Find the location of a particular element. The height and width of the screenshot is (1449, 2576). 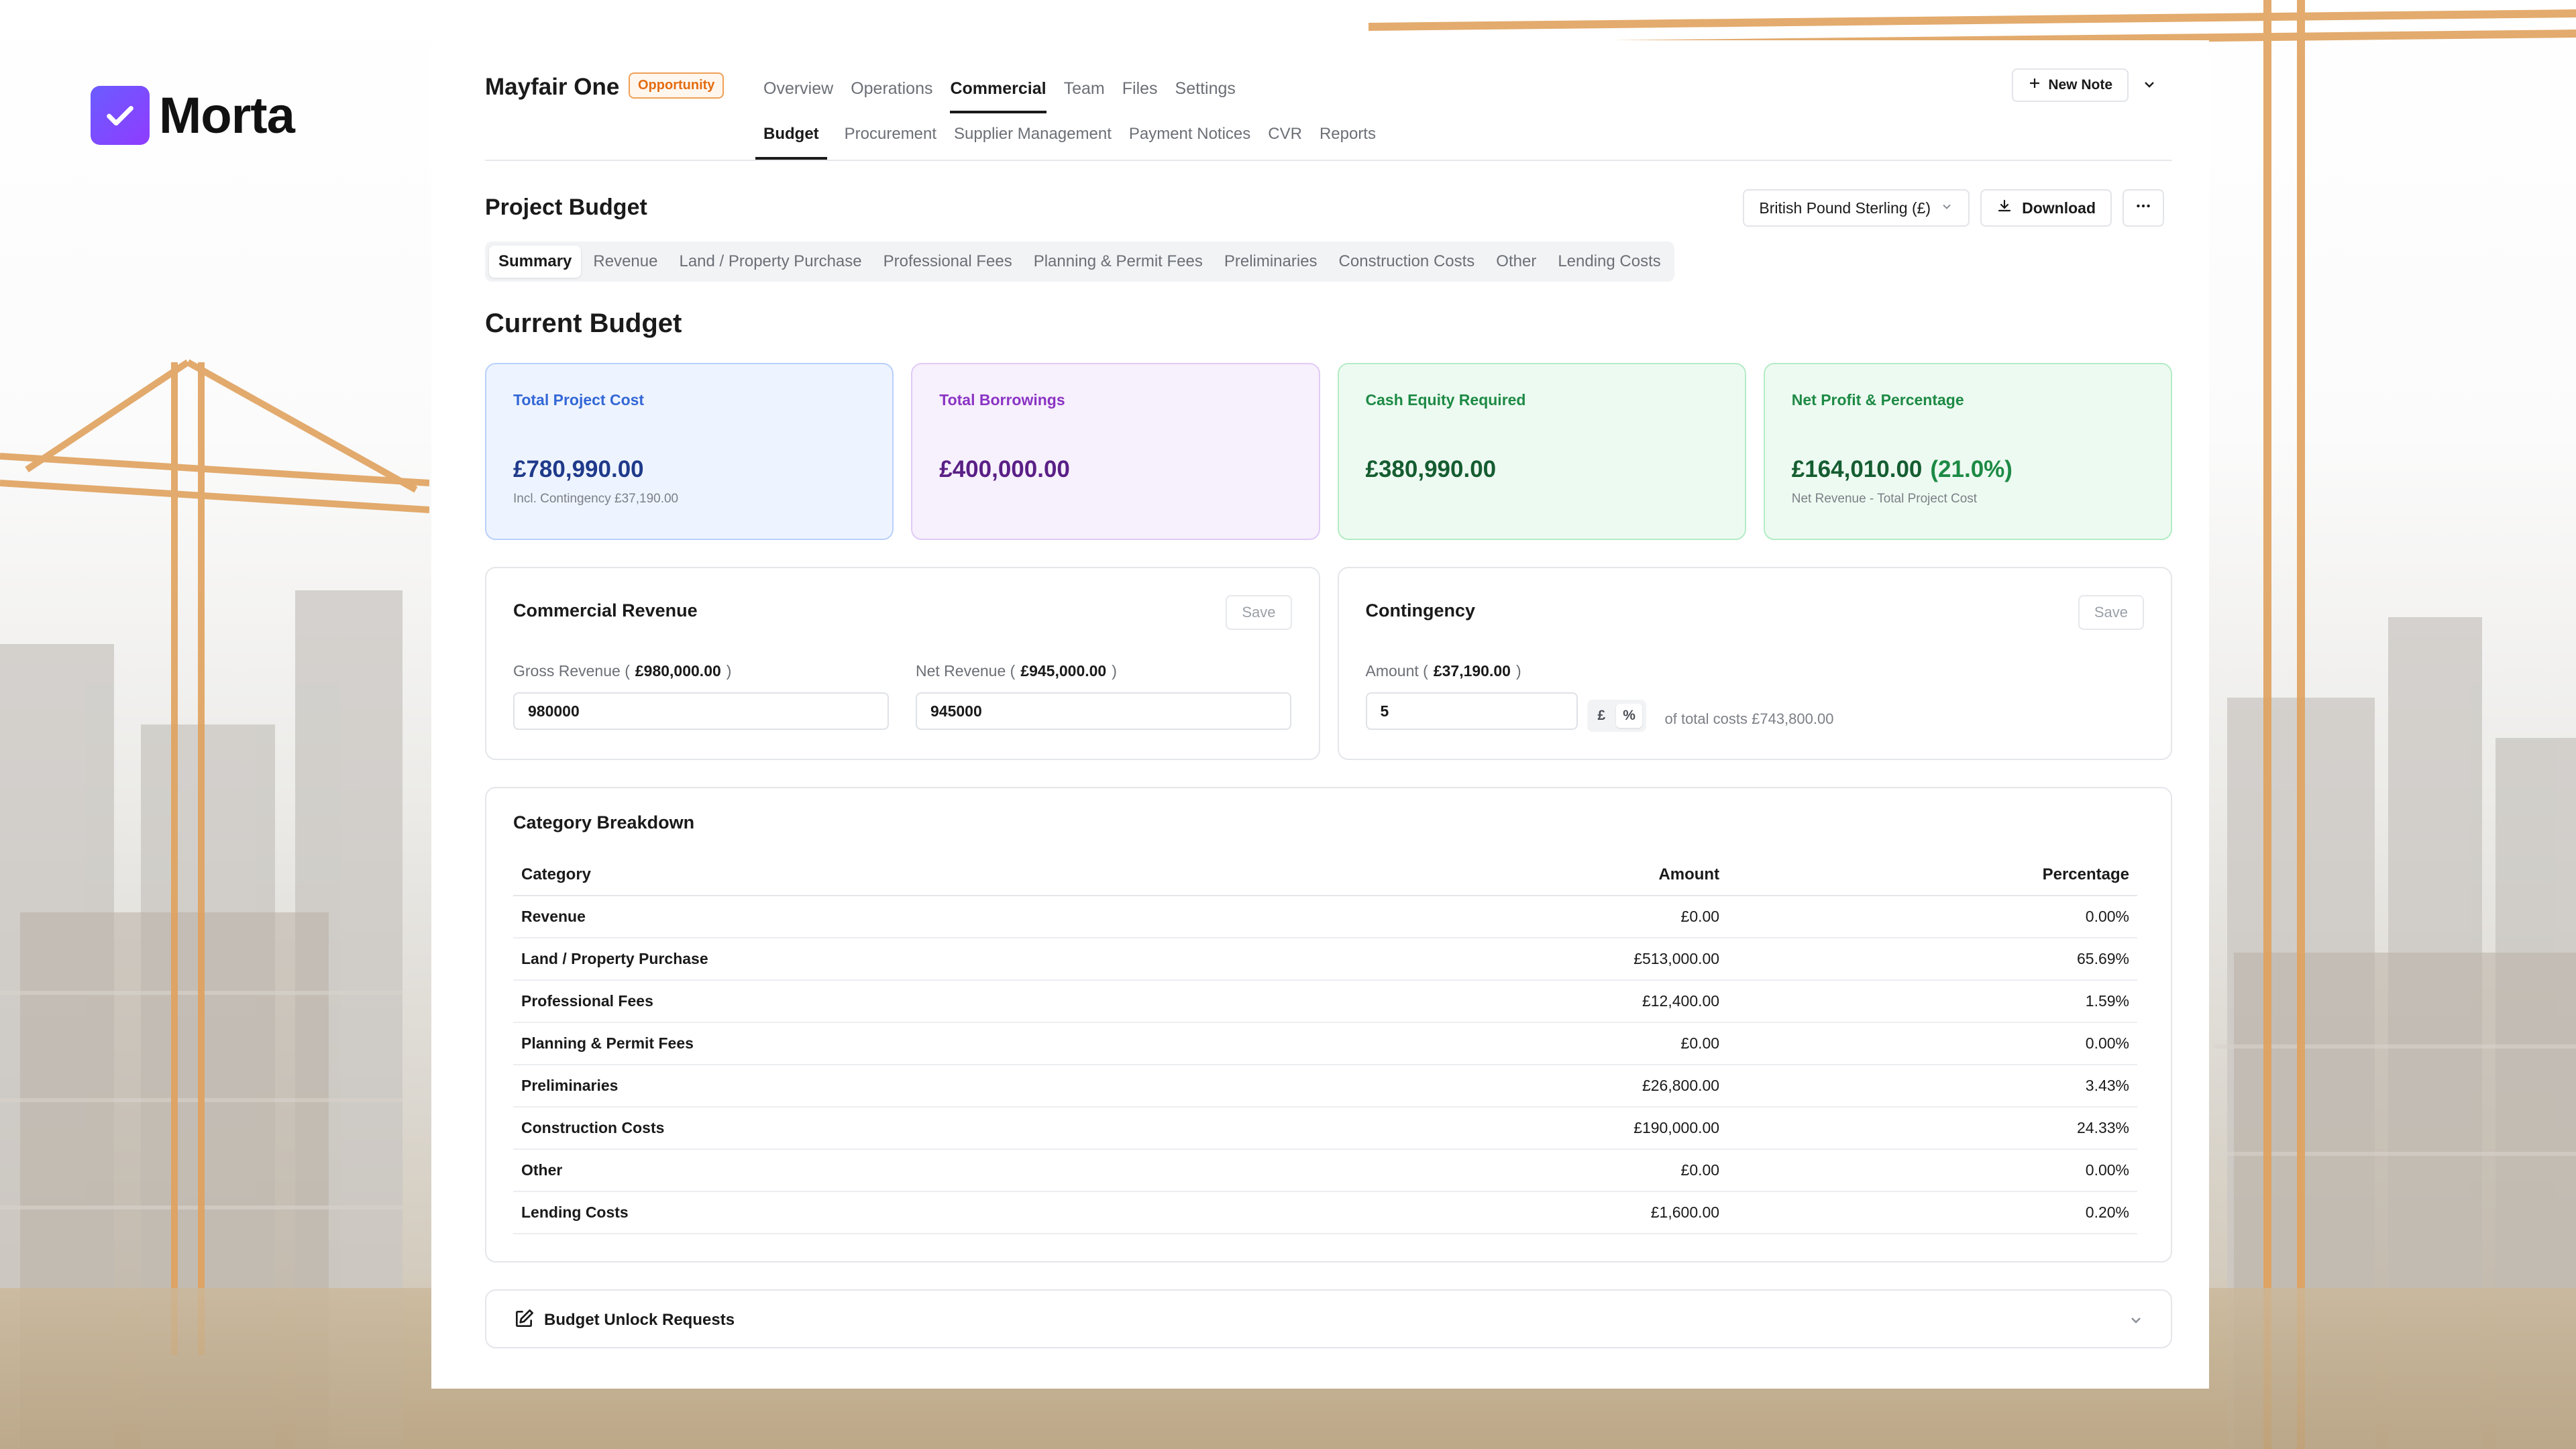

nav-files: Files is located at coordinates (1140, 96).